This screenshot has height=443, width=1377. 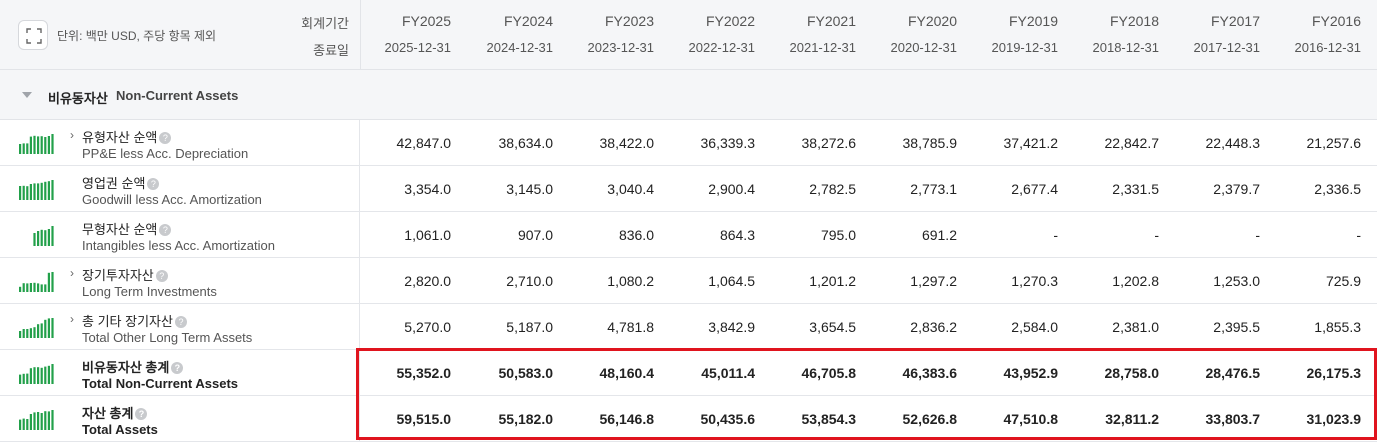 What do you see at coordinates (1233, 373) in the screenshot?
I see `value-cell: 28,476.5` at bounding box center [1233, 373].